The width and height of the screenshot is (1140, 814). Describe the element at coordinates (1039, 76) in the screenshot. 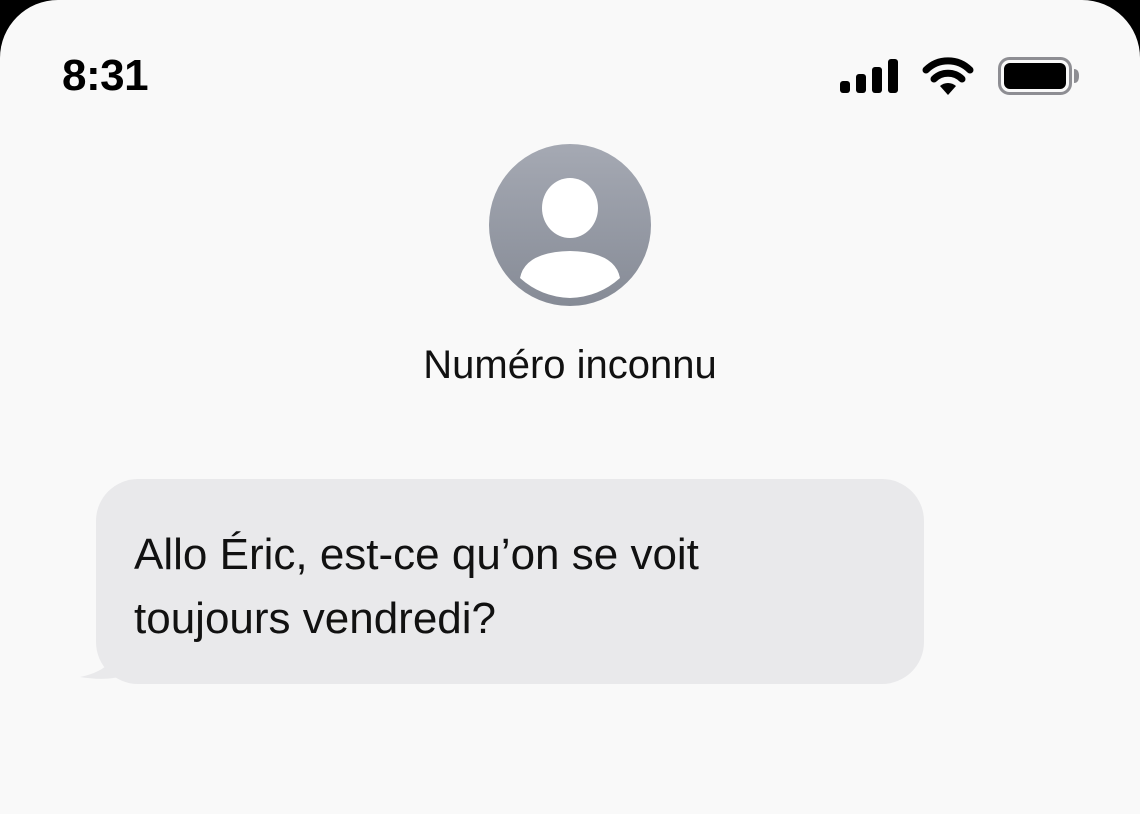

I see `battery-icon` at that location.